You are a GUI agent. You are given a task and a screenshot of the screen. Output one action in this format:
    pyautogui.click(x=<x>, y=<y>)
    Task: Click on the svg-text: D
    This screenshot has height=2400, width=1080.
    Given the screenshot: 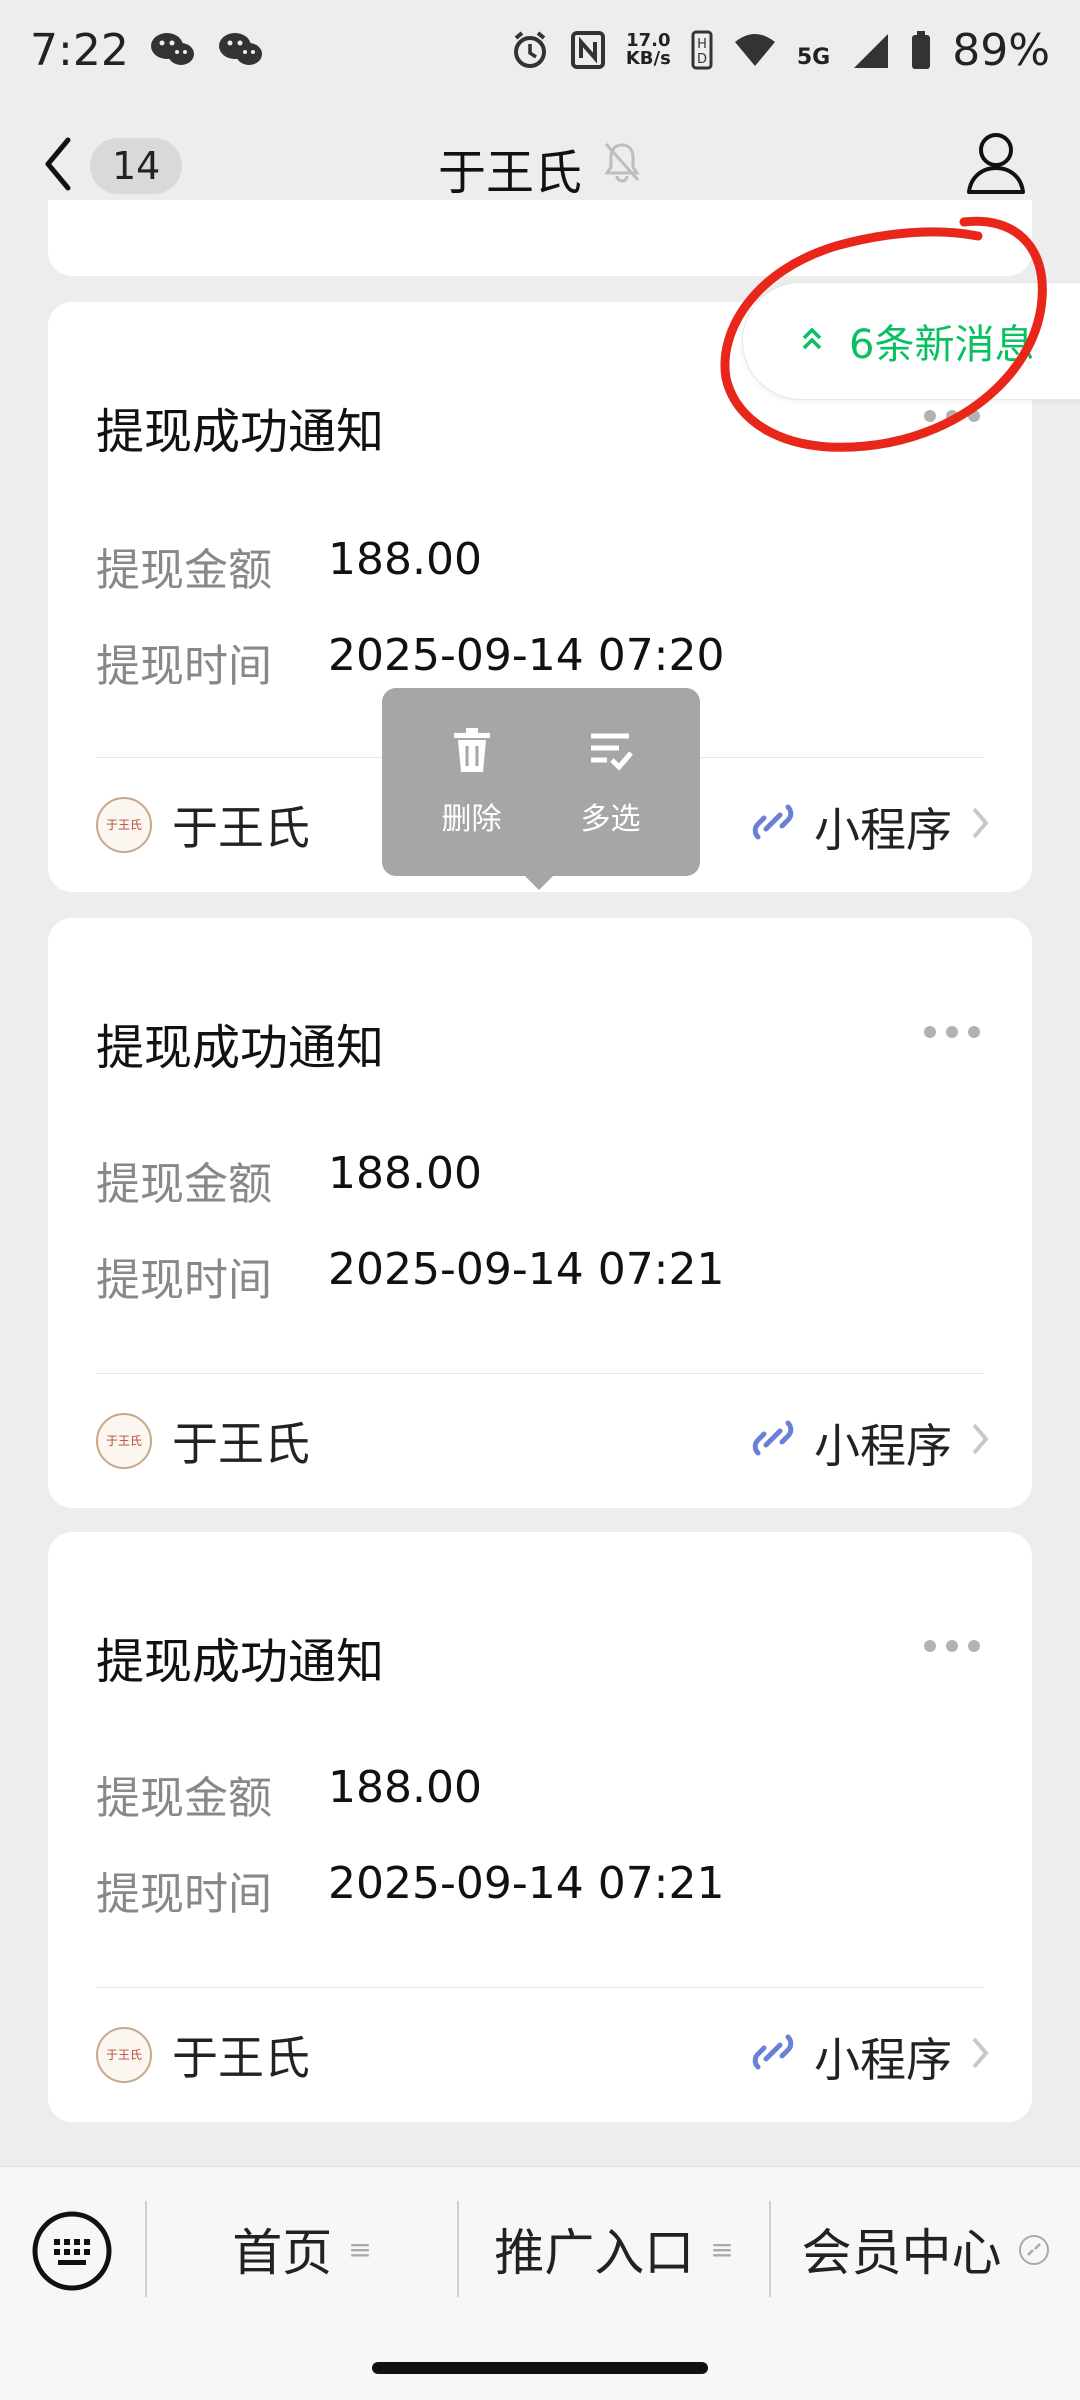 What is the action you would take?
    pyautogui.click(x=702, y=59)
    